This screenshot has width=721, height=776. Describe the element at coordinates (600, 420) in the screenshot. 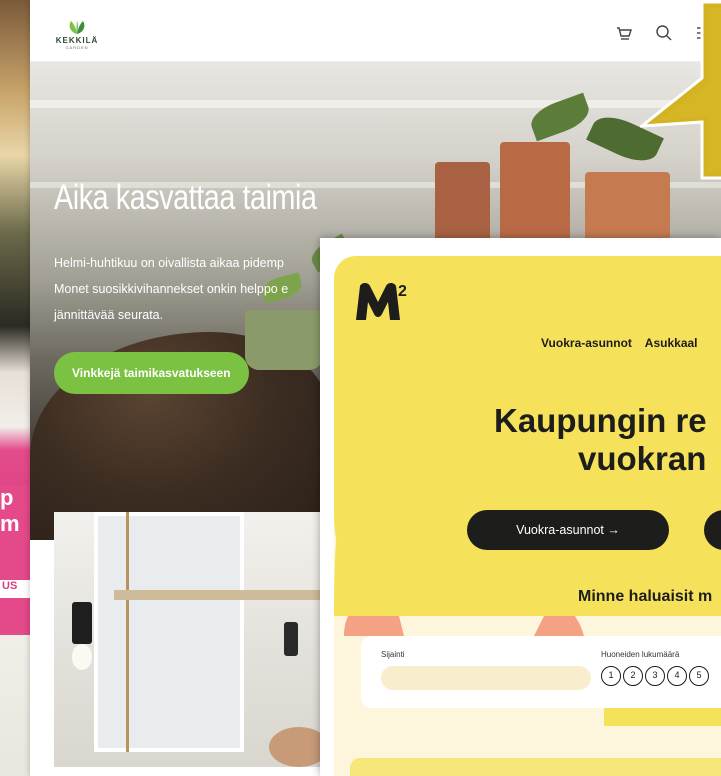

I see `m2-headline-line: Kaupungin re` at that location.